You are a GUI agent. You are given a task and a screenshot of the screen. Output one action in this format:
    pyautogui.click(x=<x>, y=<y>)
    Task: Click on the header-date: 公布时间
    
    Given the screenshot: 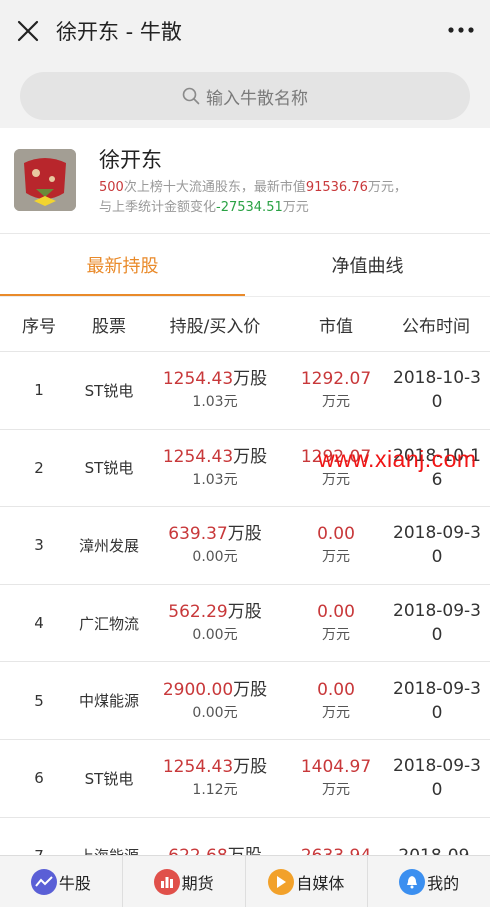 What is the action you would take?
    pyautogui.click(x=436, y=326)
    